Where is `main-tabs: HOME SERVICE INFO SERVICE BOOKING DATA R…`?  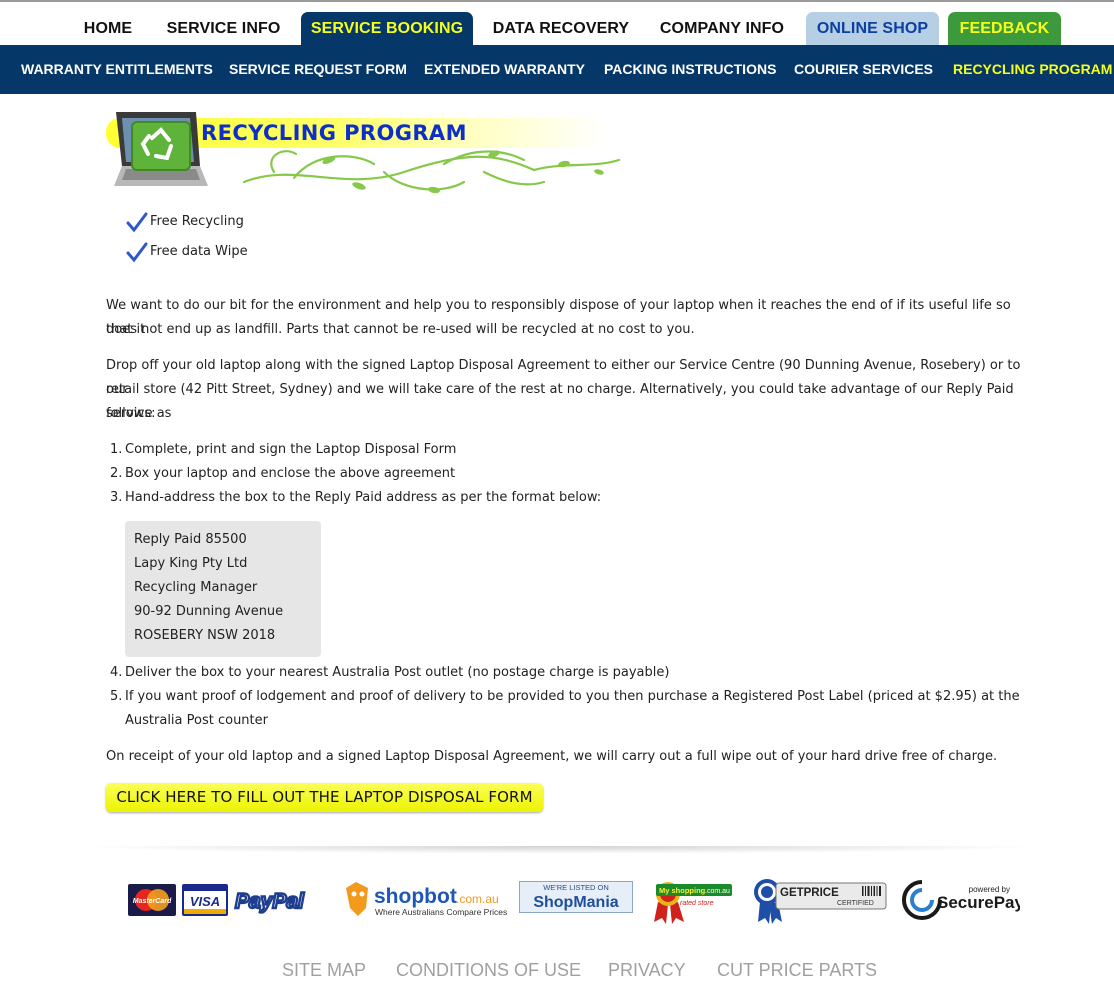 main-tabs: HOME SERVICE INFO SERVICE BOOKING DATA R… is located at coordinates (557, 24).